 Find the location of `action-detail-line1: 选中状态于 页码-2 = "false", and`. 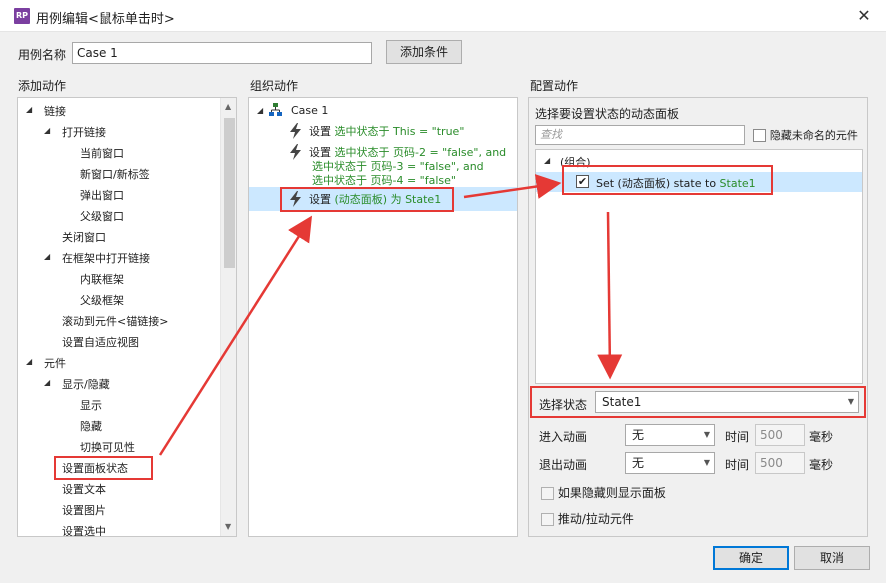

action-detail-line1: 选中状态于 页码-2 = "false", and is located at coordinates (420, 152).